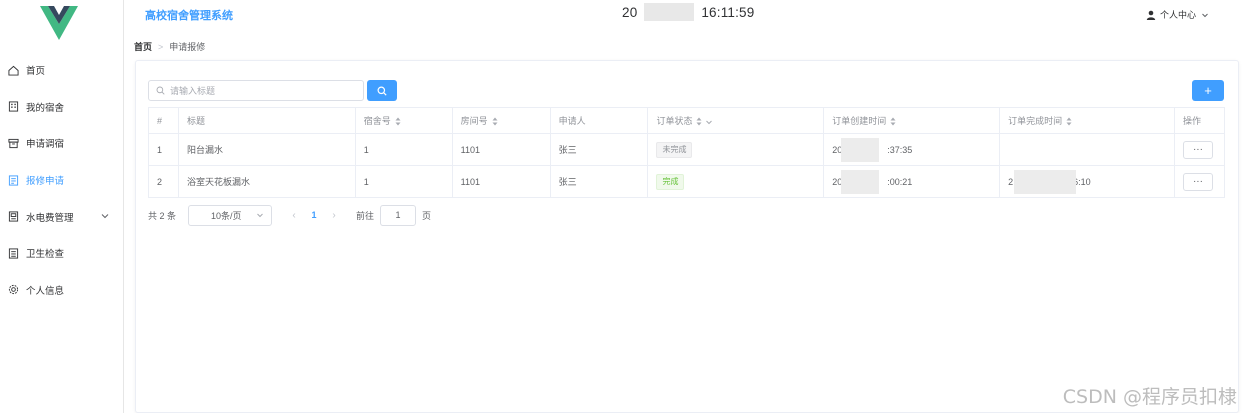 The image size is (1243, 413). I want to click on cell-created: 20:00:21, so click(912, 181).